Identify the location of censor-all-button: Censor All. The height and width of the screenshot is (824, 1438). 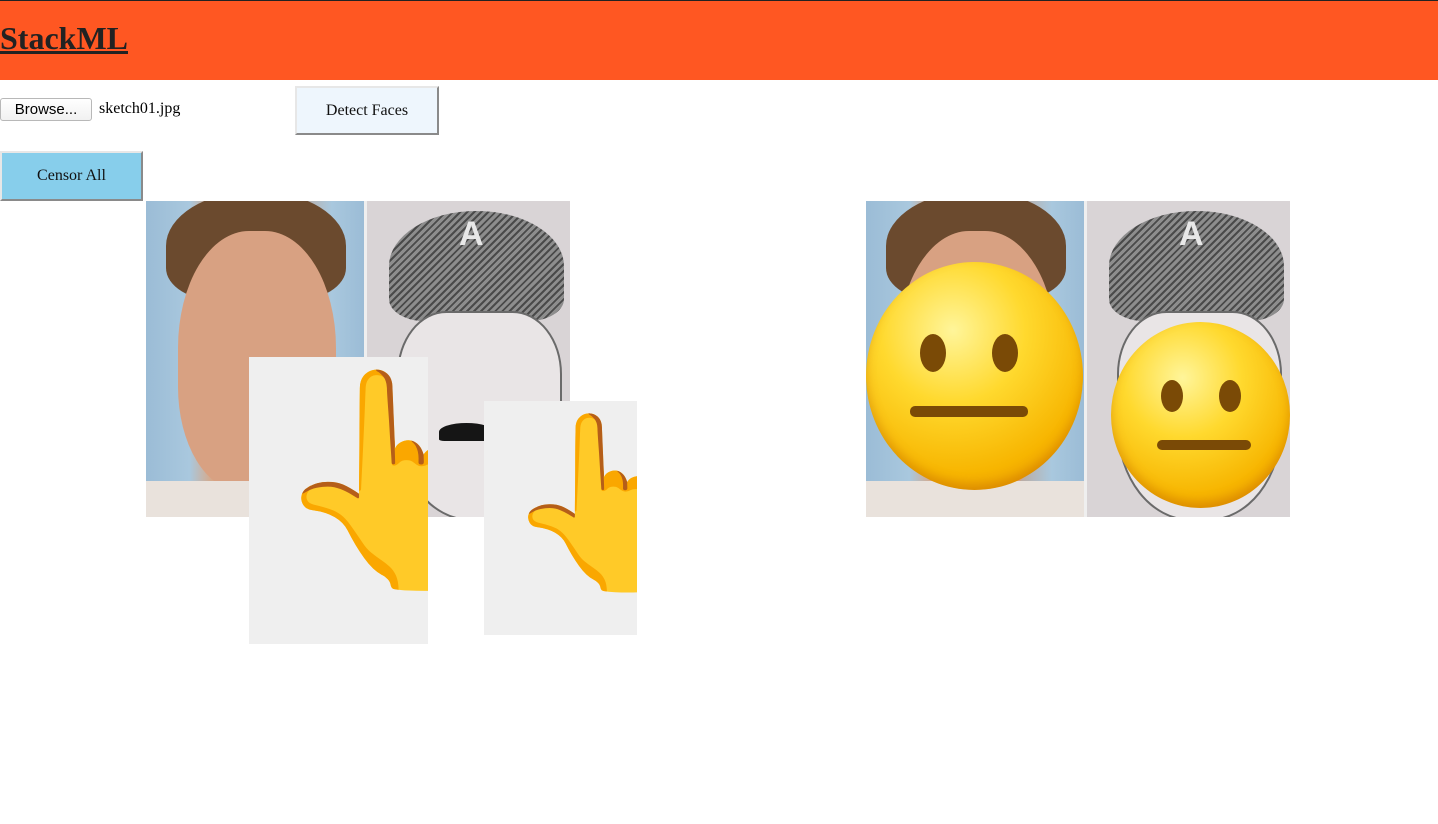
(71, 176).